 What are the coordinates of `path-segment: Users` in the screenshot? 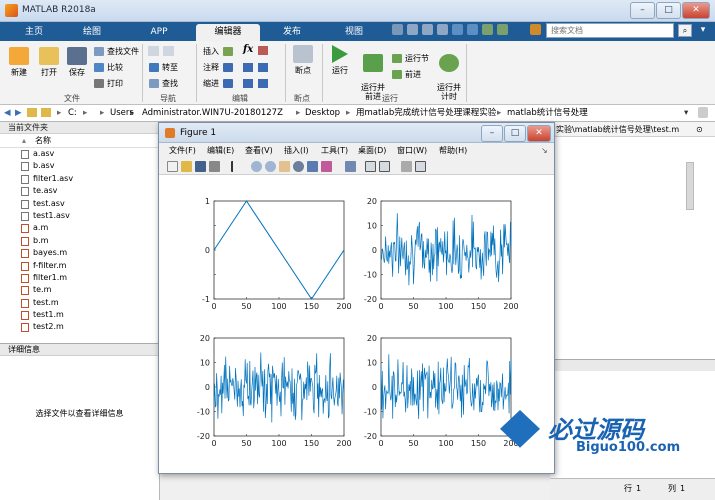 It's located at (122, 113).